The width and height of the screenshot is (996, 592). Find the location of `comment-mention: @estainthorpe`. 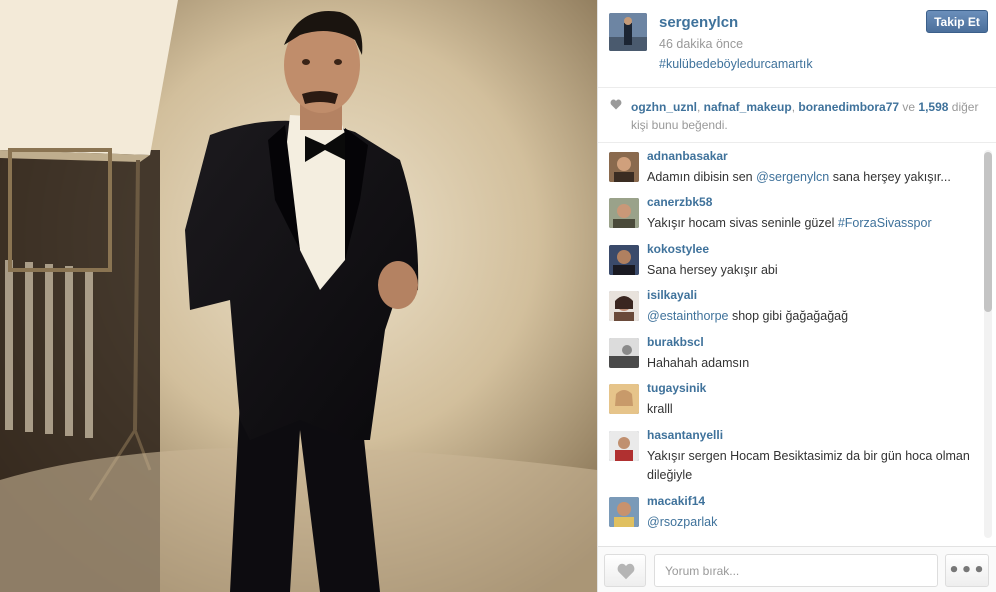

comment-mention: @estainthorpe is located at coordinates (688, 316).